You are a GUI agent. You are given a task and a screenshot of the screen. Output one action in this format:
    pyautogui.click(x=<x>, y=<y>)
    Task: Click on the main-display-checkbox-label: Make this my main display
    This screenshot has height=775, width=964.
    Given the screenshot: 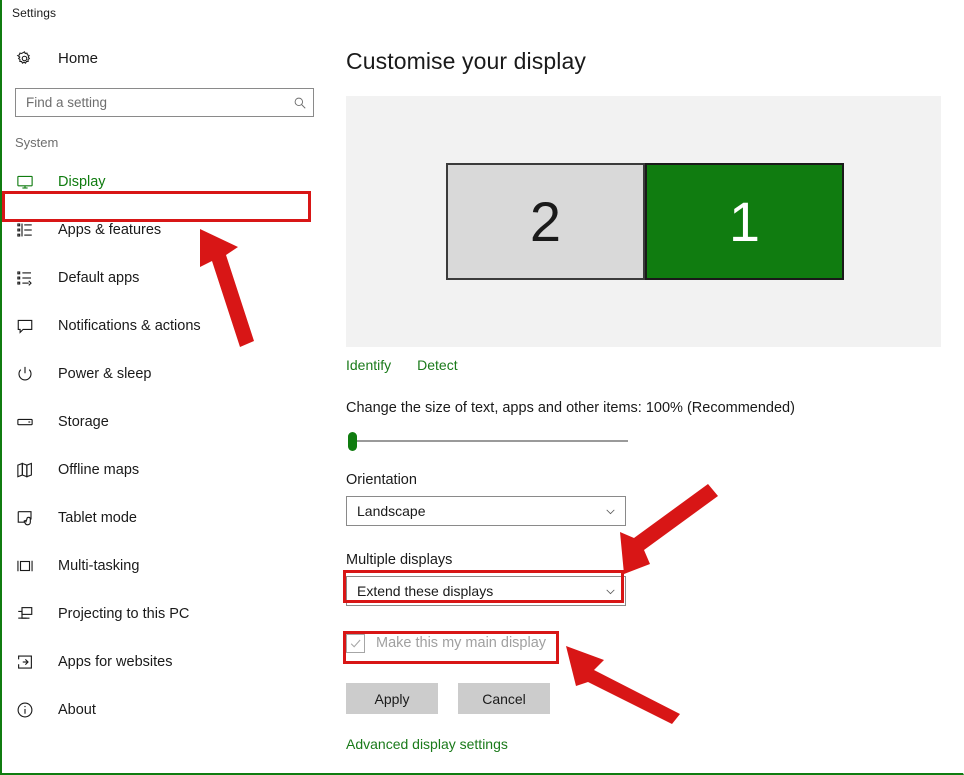 What is the action you would take?
    pyautogui.click(x=461, y=643)
    